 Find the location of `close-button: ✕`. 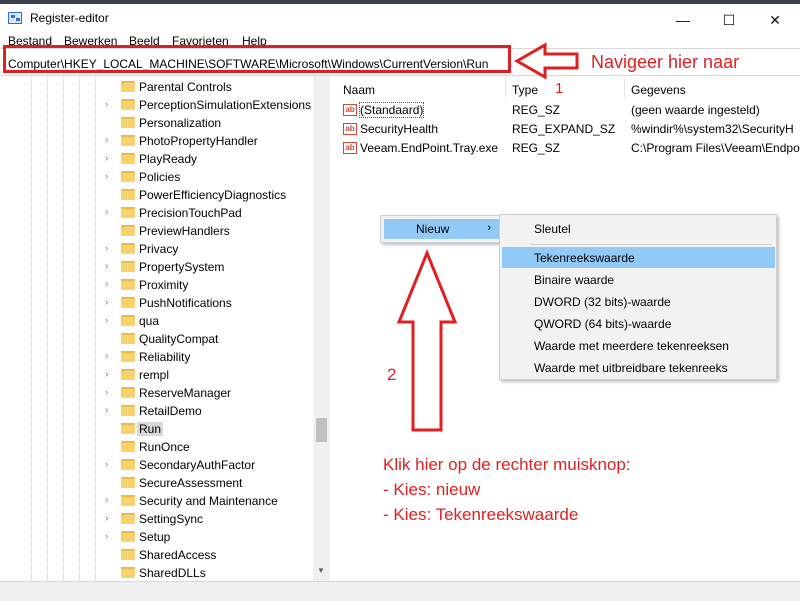

close-button: ✕ is located at coordinates (775, 20).